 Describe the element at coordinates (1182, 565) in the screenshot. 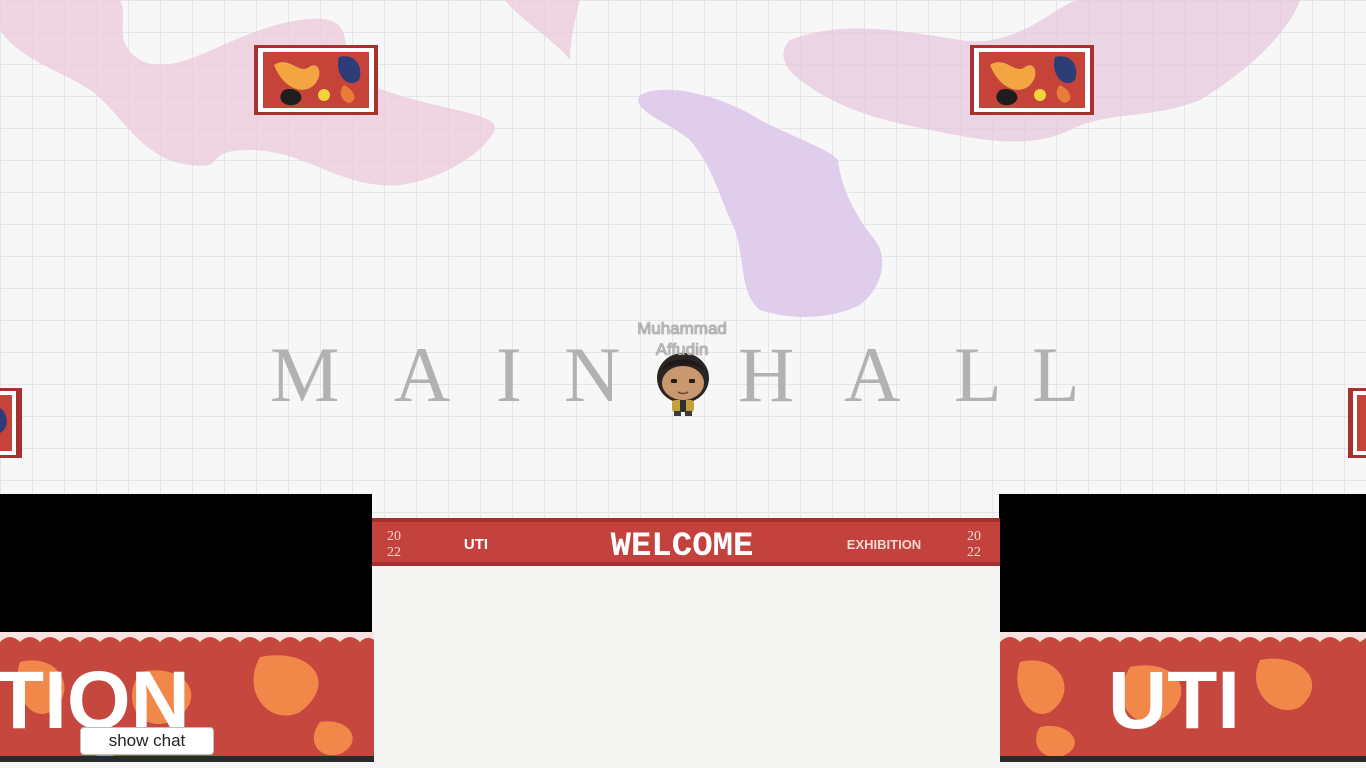

I see `right-booth-screen` at that location.